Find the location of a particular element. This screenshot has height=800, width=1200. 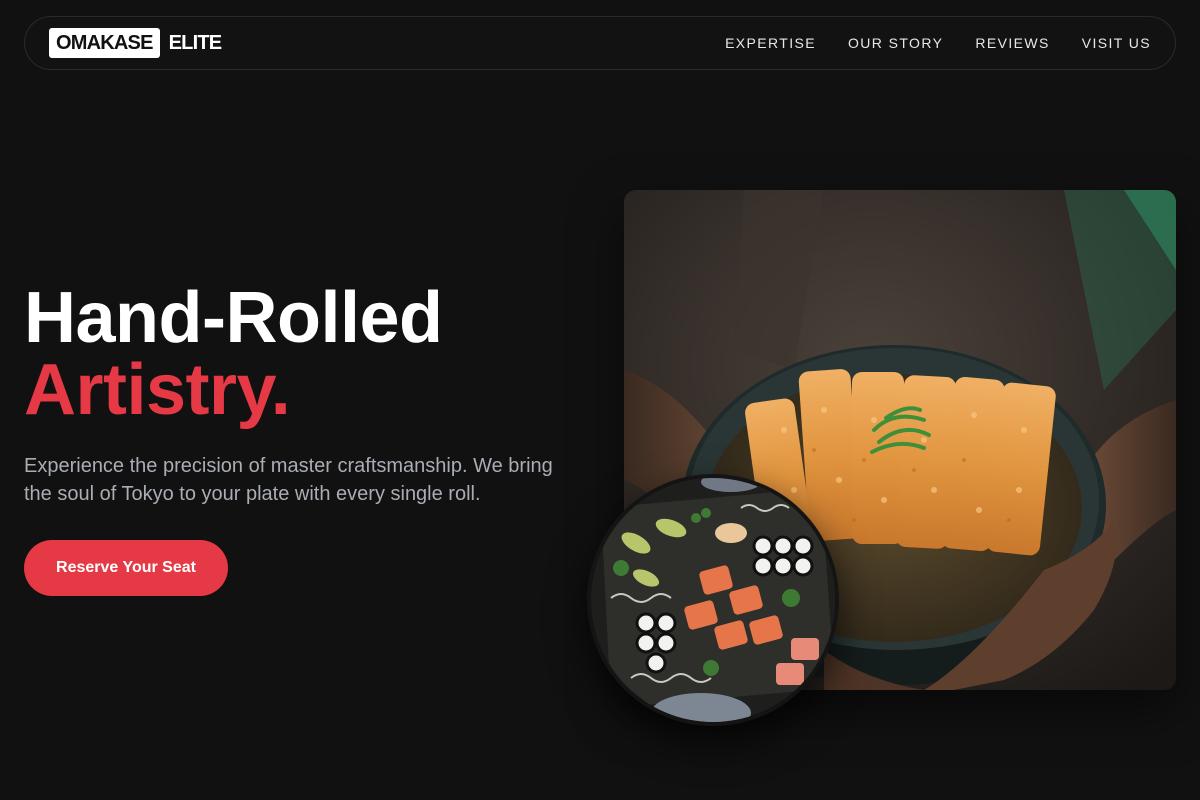

hero-title: Hand-Rolled Artistry. is located at coordinates (233, 354).